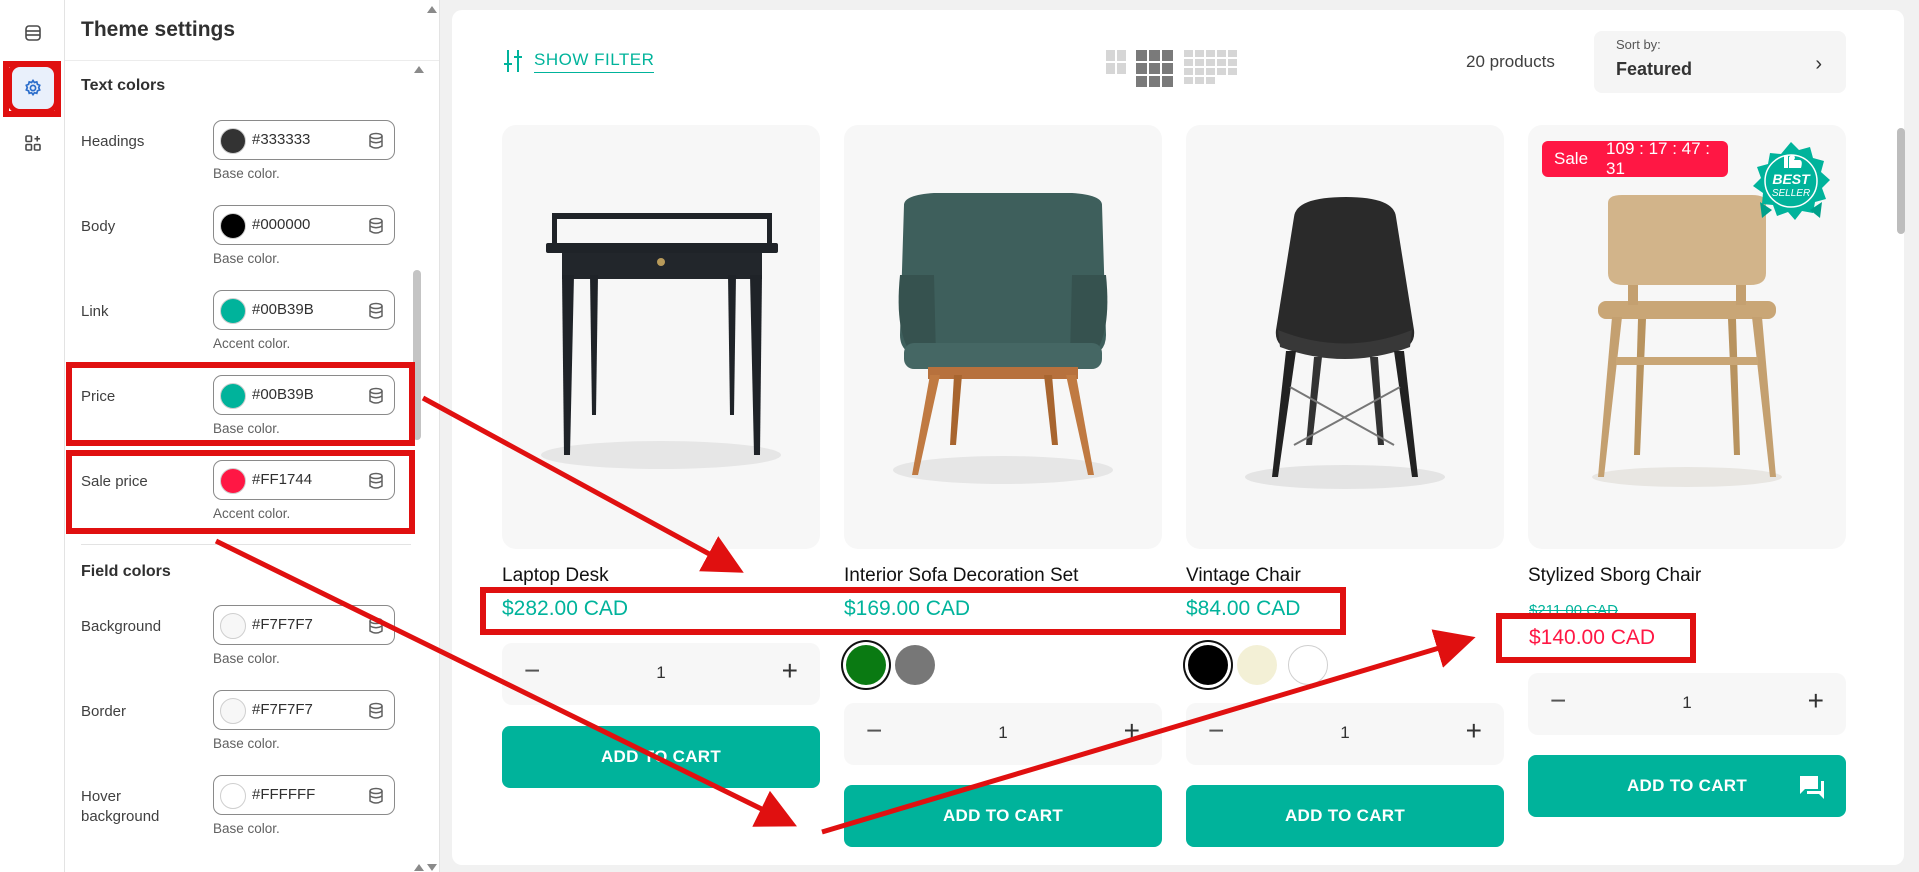 The height and width of the screenshot is (872, 1919). I want to click on chevron-right-icon: ›, so click(1818, 64).